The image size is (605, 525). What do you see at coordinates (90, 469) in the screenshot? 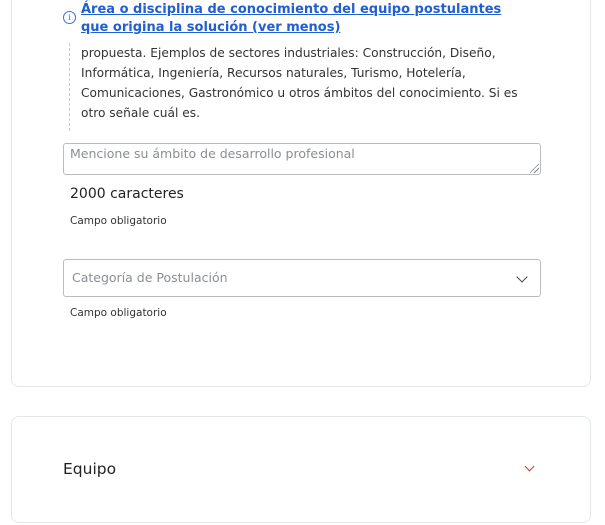
I see `section-title: Equipo` at bounding box center [90, 469].